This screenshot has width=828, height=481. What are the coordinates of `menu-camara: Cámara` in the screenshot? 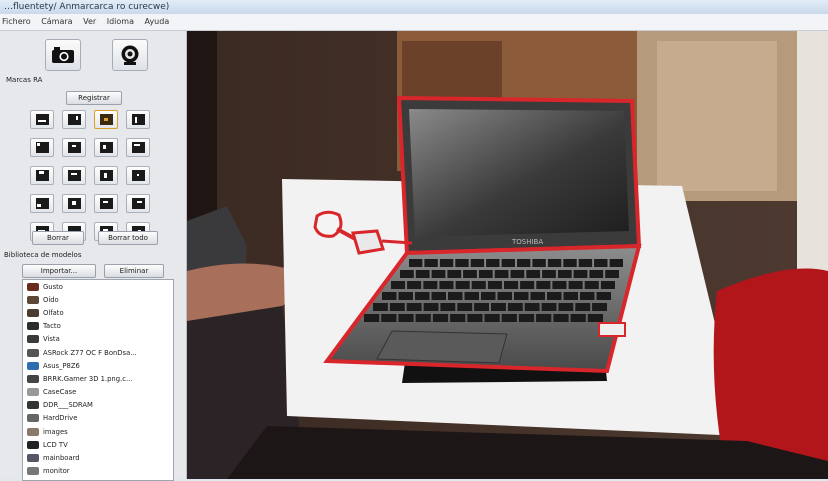 It's located at (56, 21).